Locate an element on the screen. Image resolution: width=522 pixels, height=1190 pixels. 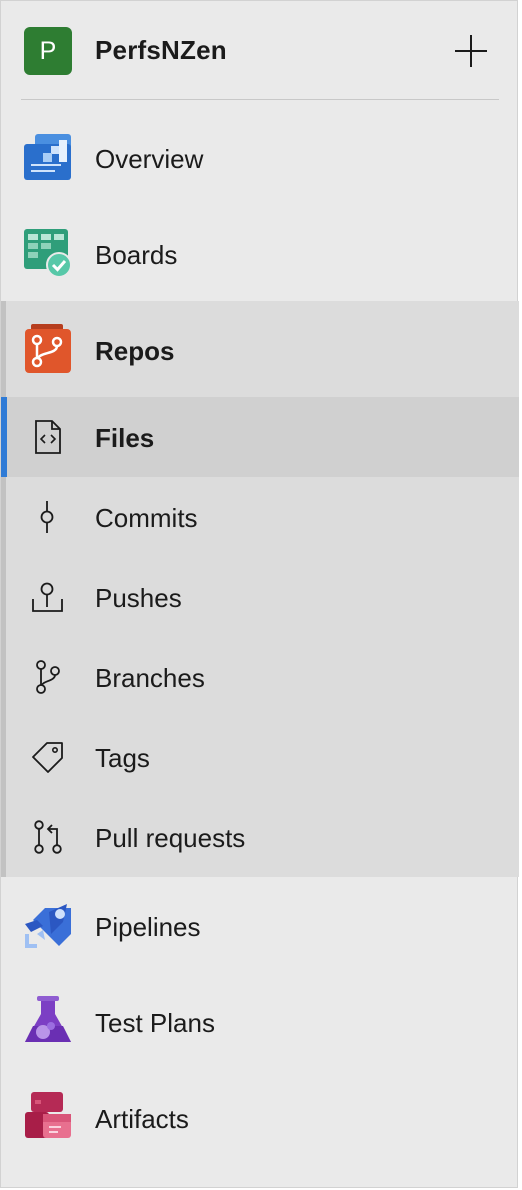
nav-item-pushes: Pushes is located at coordinates (260, 597).